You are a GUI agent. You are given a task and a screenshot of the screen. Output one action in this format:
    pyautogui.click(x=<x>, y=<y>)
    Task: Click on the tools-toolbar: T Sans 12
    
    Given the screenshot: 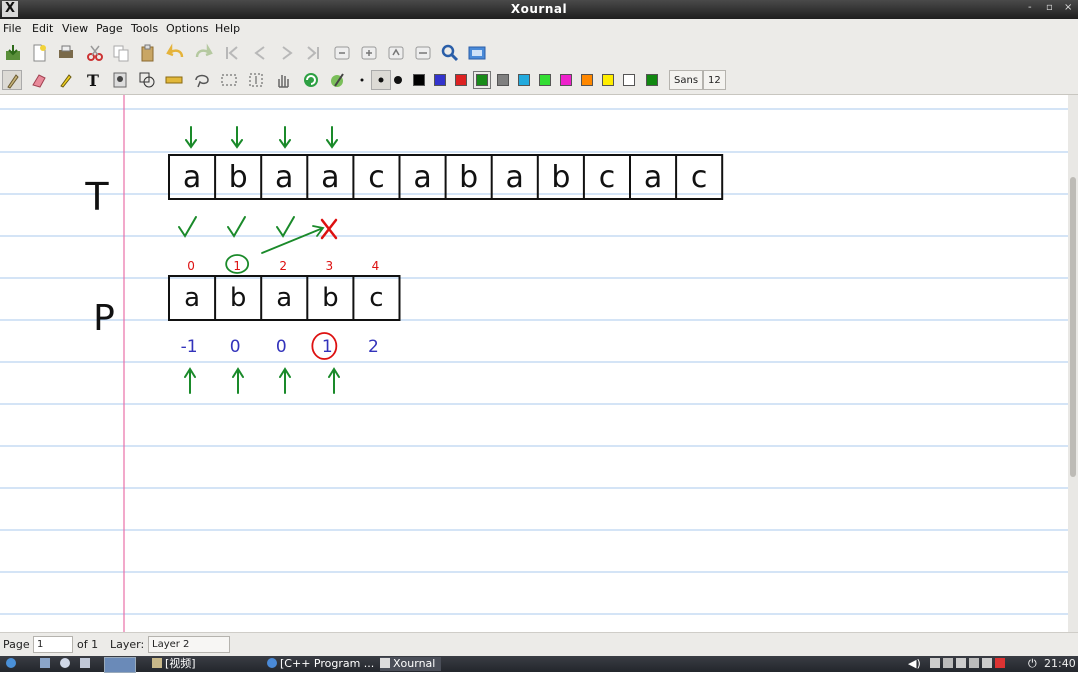 What is the action you would take?
    pyautogui.click(x=539, y=81)
    